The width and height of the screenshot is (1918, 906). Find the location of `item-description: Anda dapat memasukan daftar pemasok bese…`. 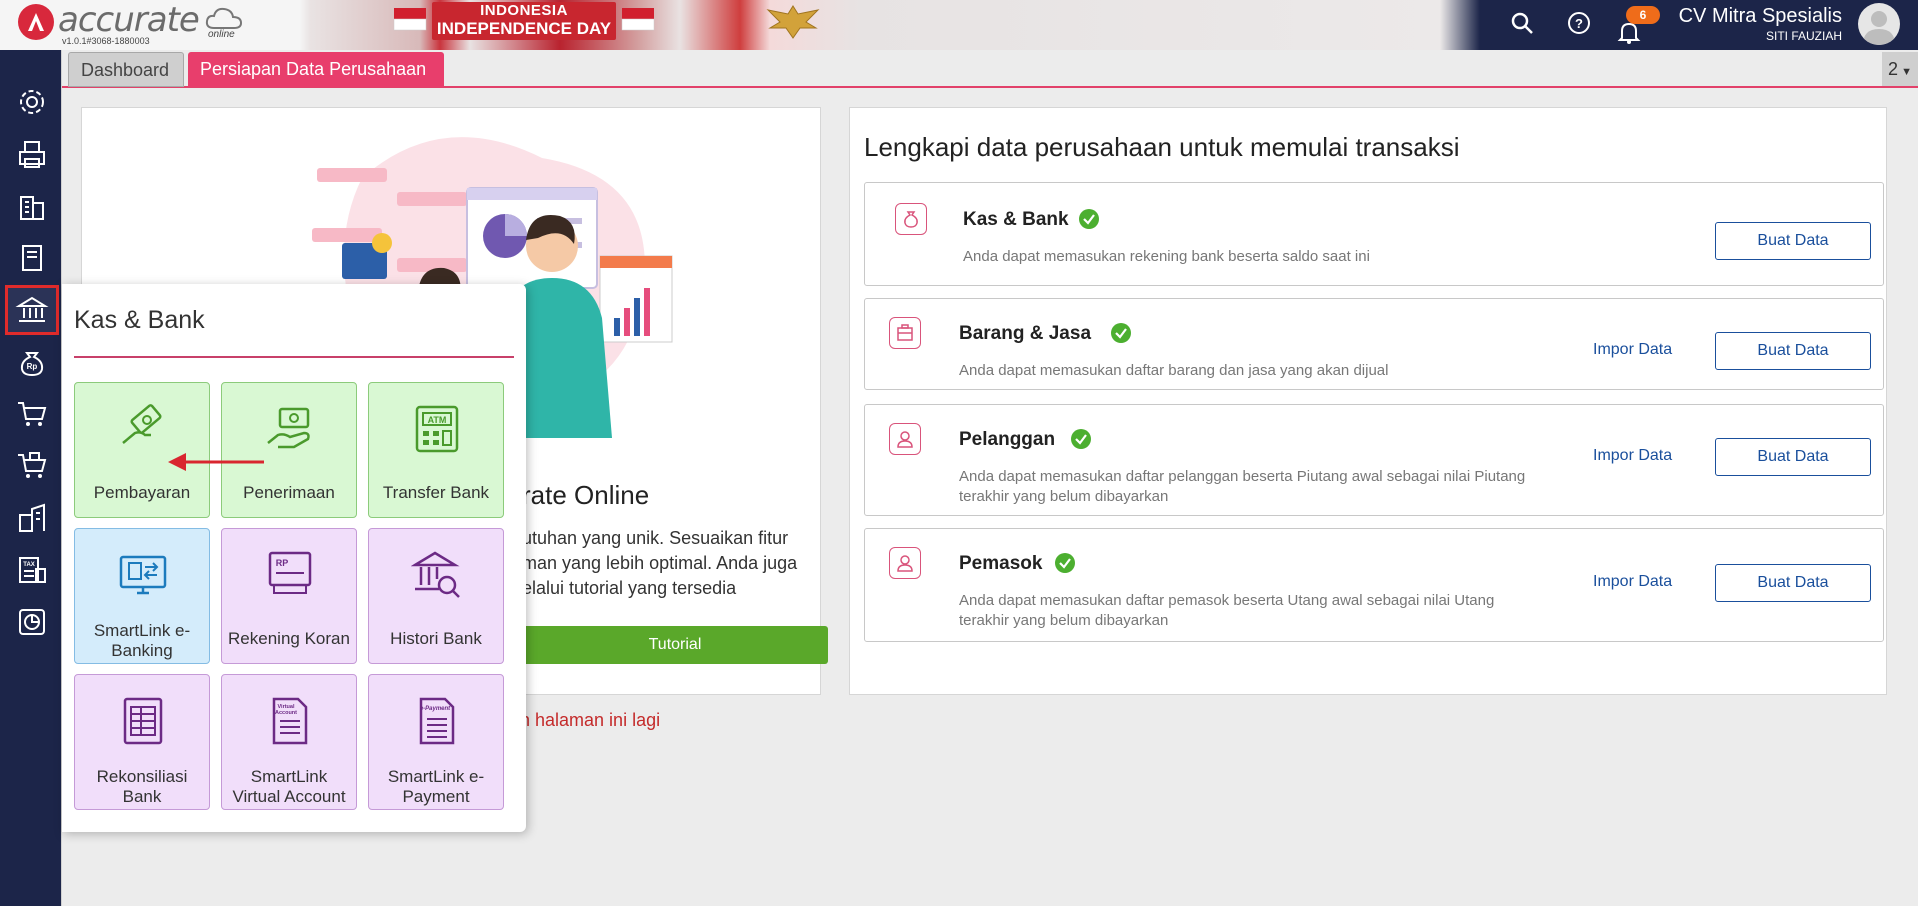

item-description: Anda dapat memasukan daftar pemasok bese… is located at coordinates (1227, 610).